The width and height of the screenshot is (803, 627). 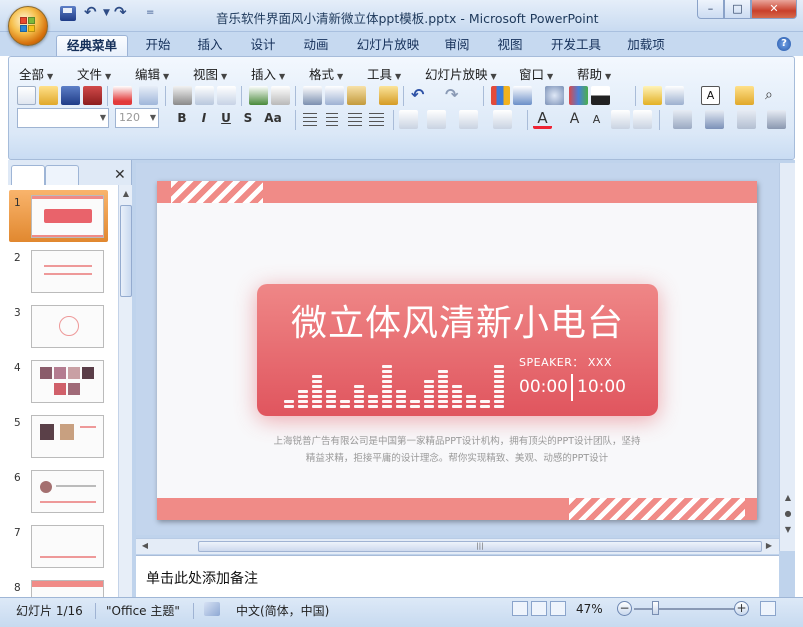 What do you see at coordinates (326, 73) in the screenshot?
I see `menu-format: 格式 ▼` at bounding box center [326, 73].